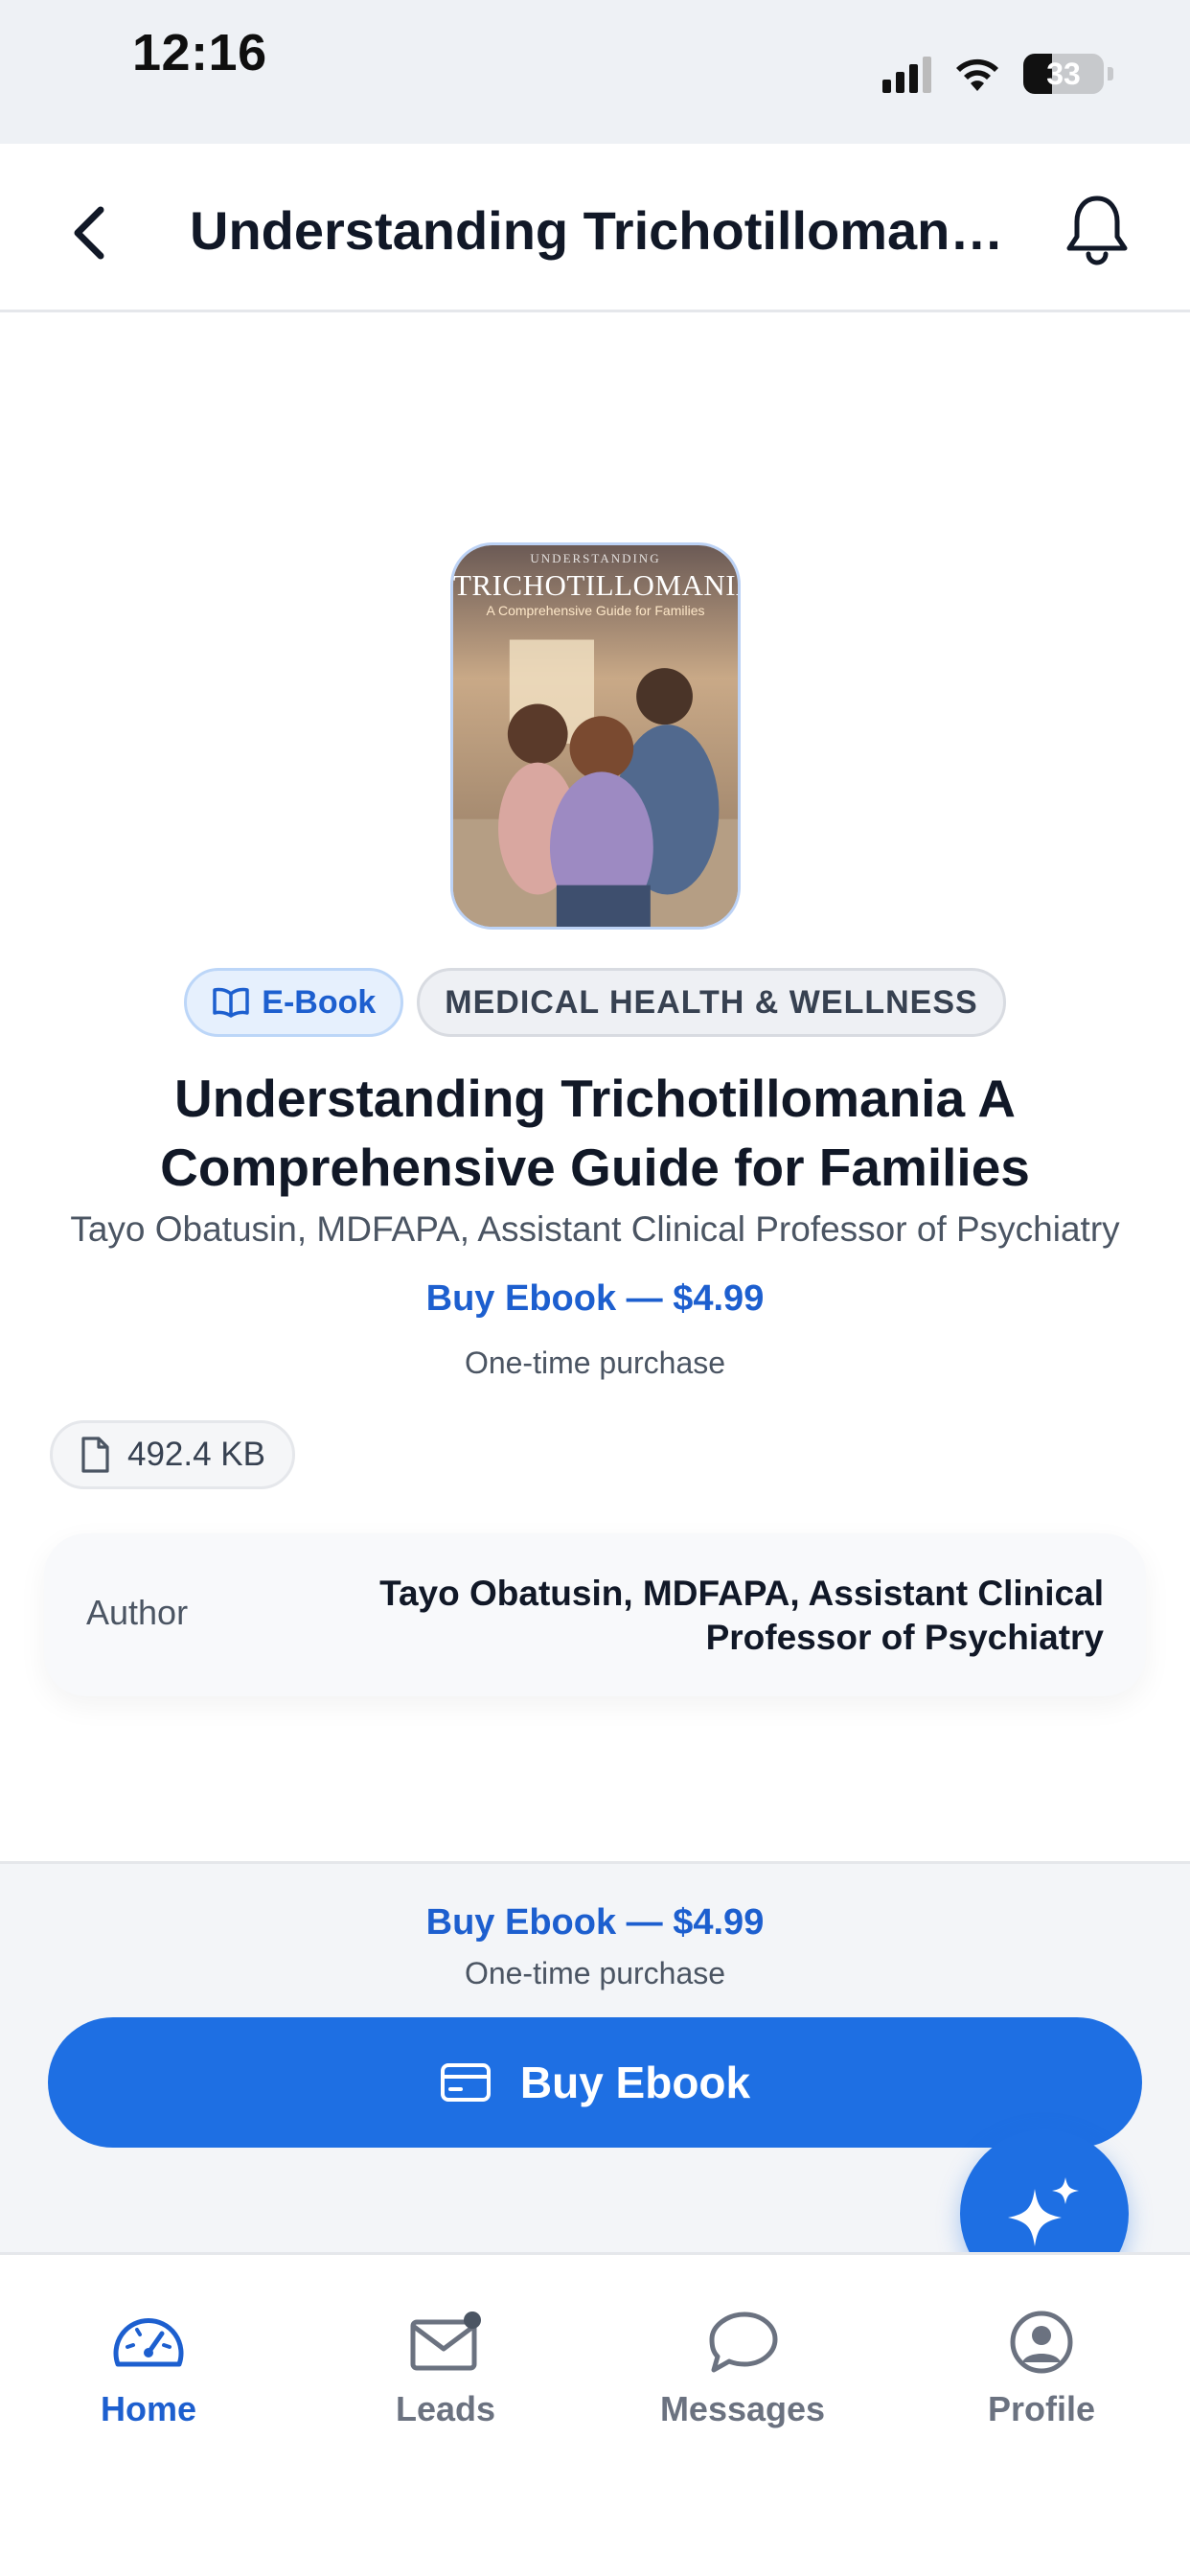 The height and width of the screenshot is (2576, 1190). Describe the element at coordinates (595, 72) in the screenshot. I see `status-bar: 12:16 33` at that location.